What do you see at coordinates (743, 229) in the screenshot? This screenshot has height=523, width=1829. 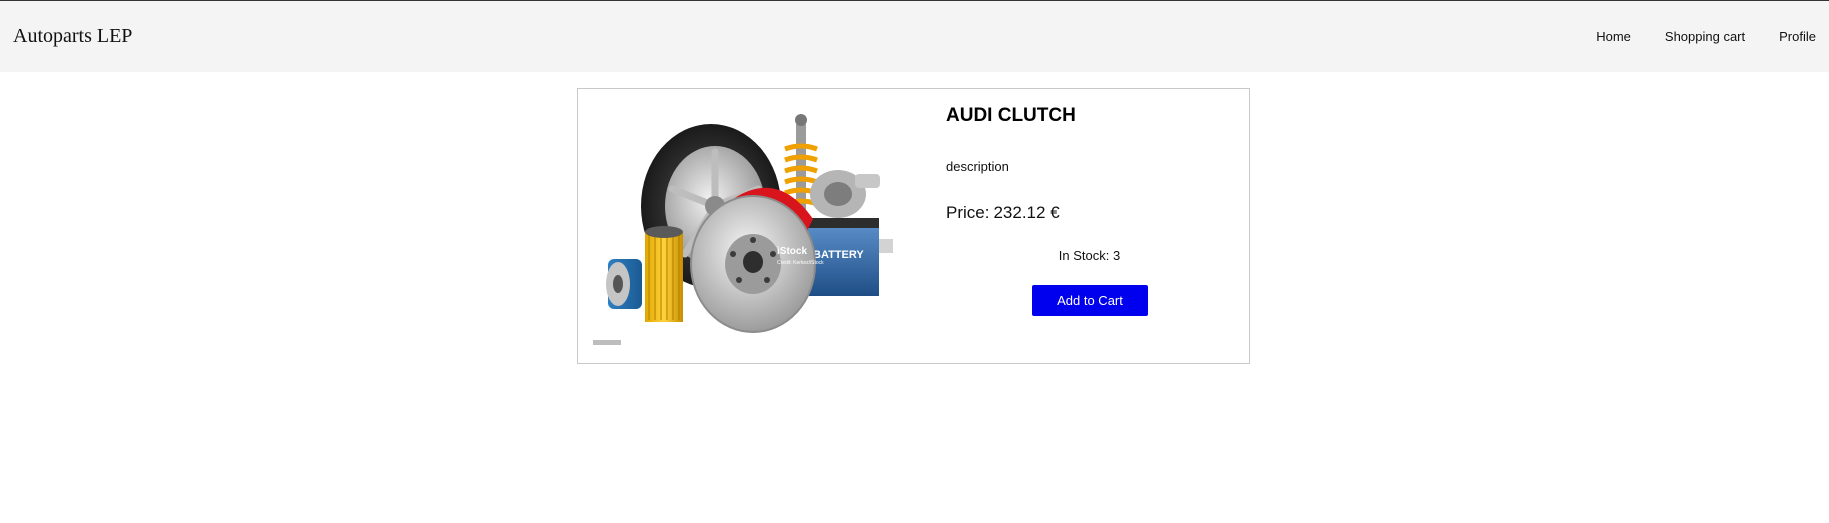 I see `product-image: BATTERY iStock Credit: Kerkez/iStock` at bounding box center [743, 229].